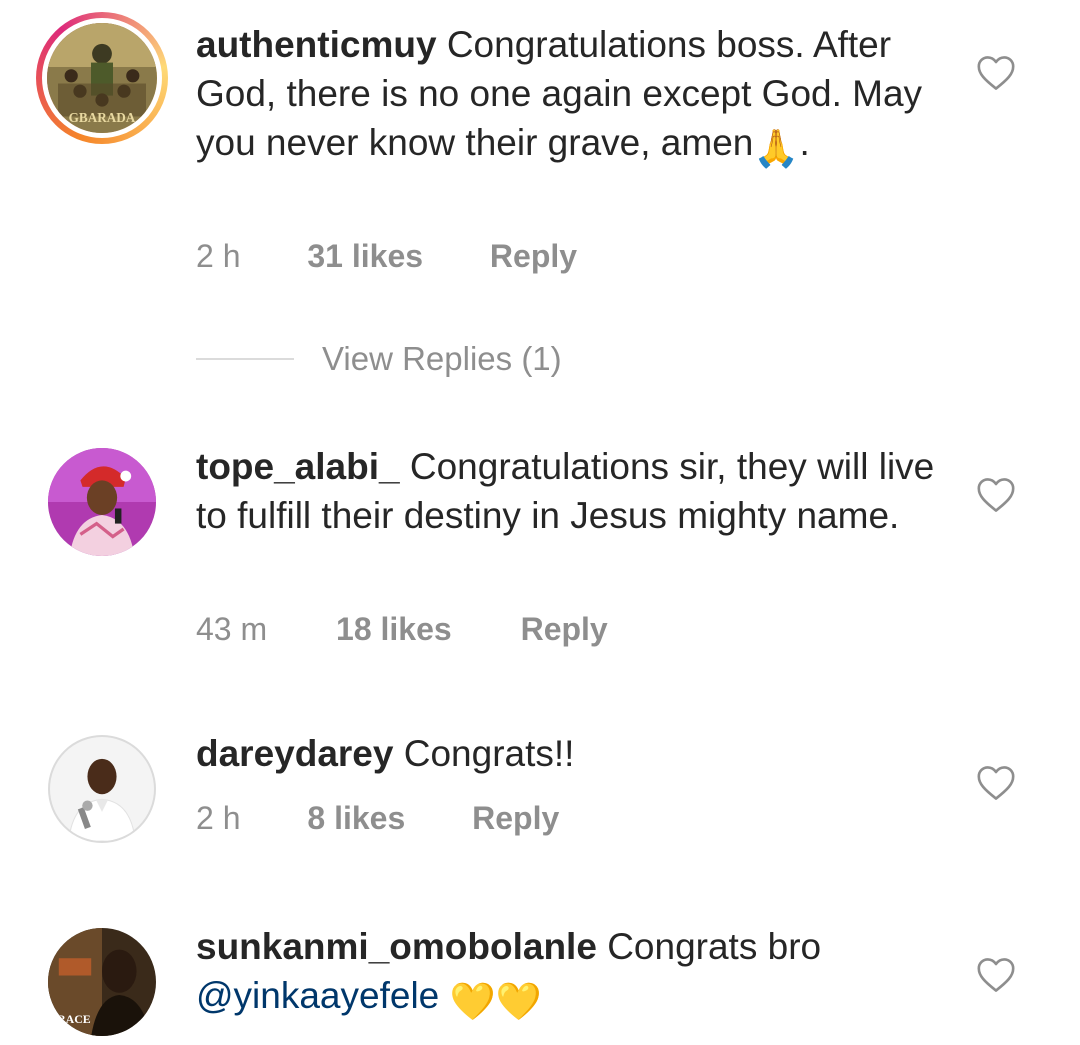  I want to click on comment-username: tope_alabi_, so click(298, 466).